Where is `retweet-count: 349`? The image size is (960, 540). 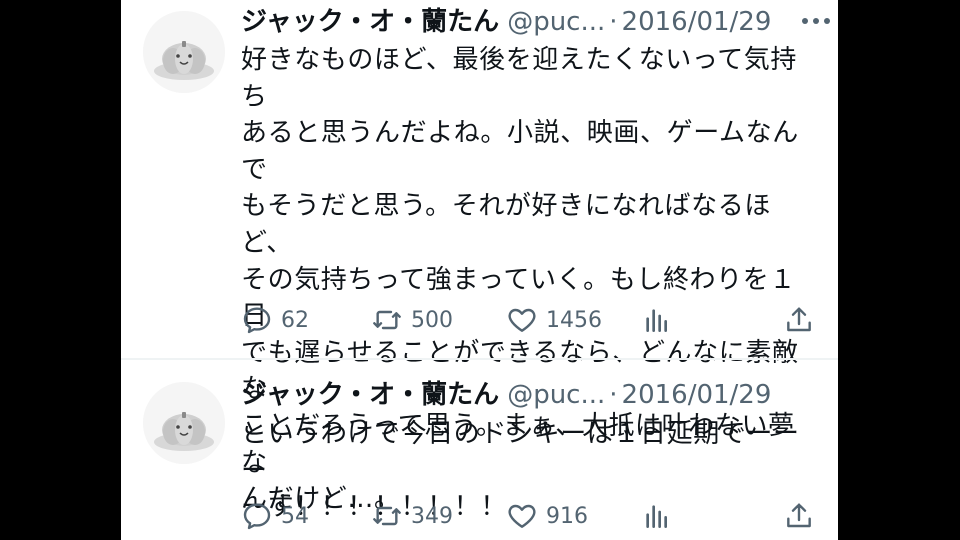
retweet-count: 349 is located at coordinates (432, 516).